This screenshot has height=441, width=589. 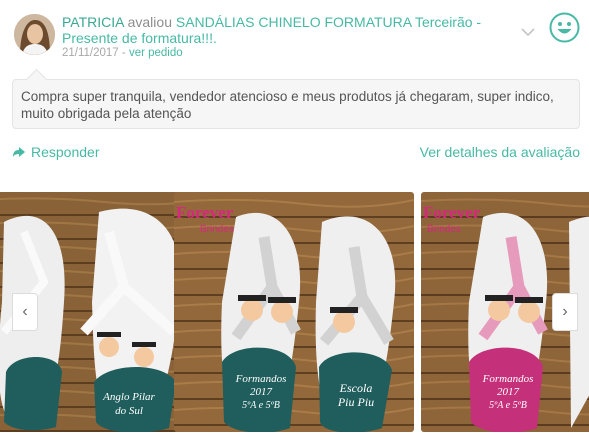 I want to click on slide1-sole-text-1: Anglo Pilar, so click(x=128, y=397).